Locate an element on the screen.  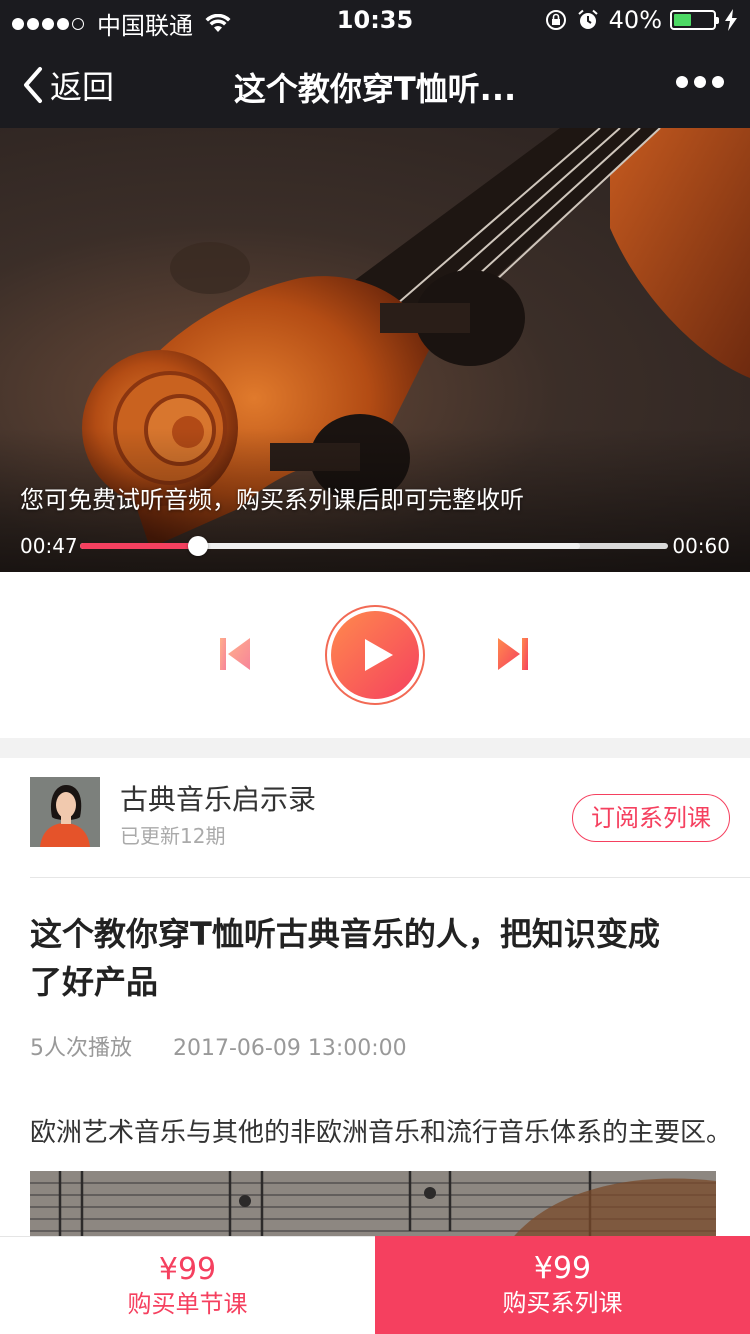
battery-icon is located at coordinates (694, 20).